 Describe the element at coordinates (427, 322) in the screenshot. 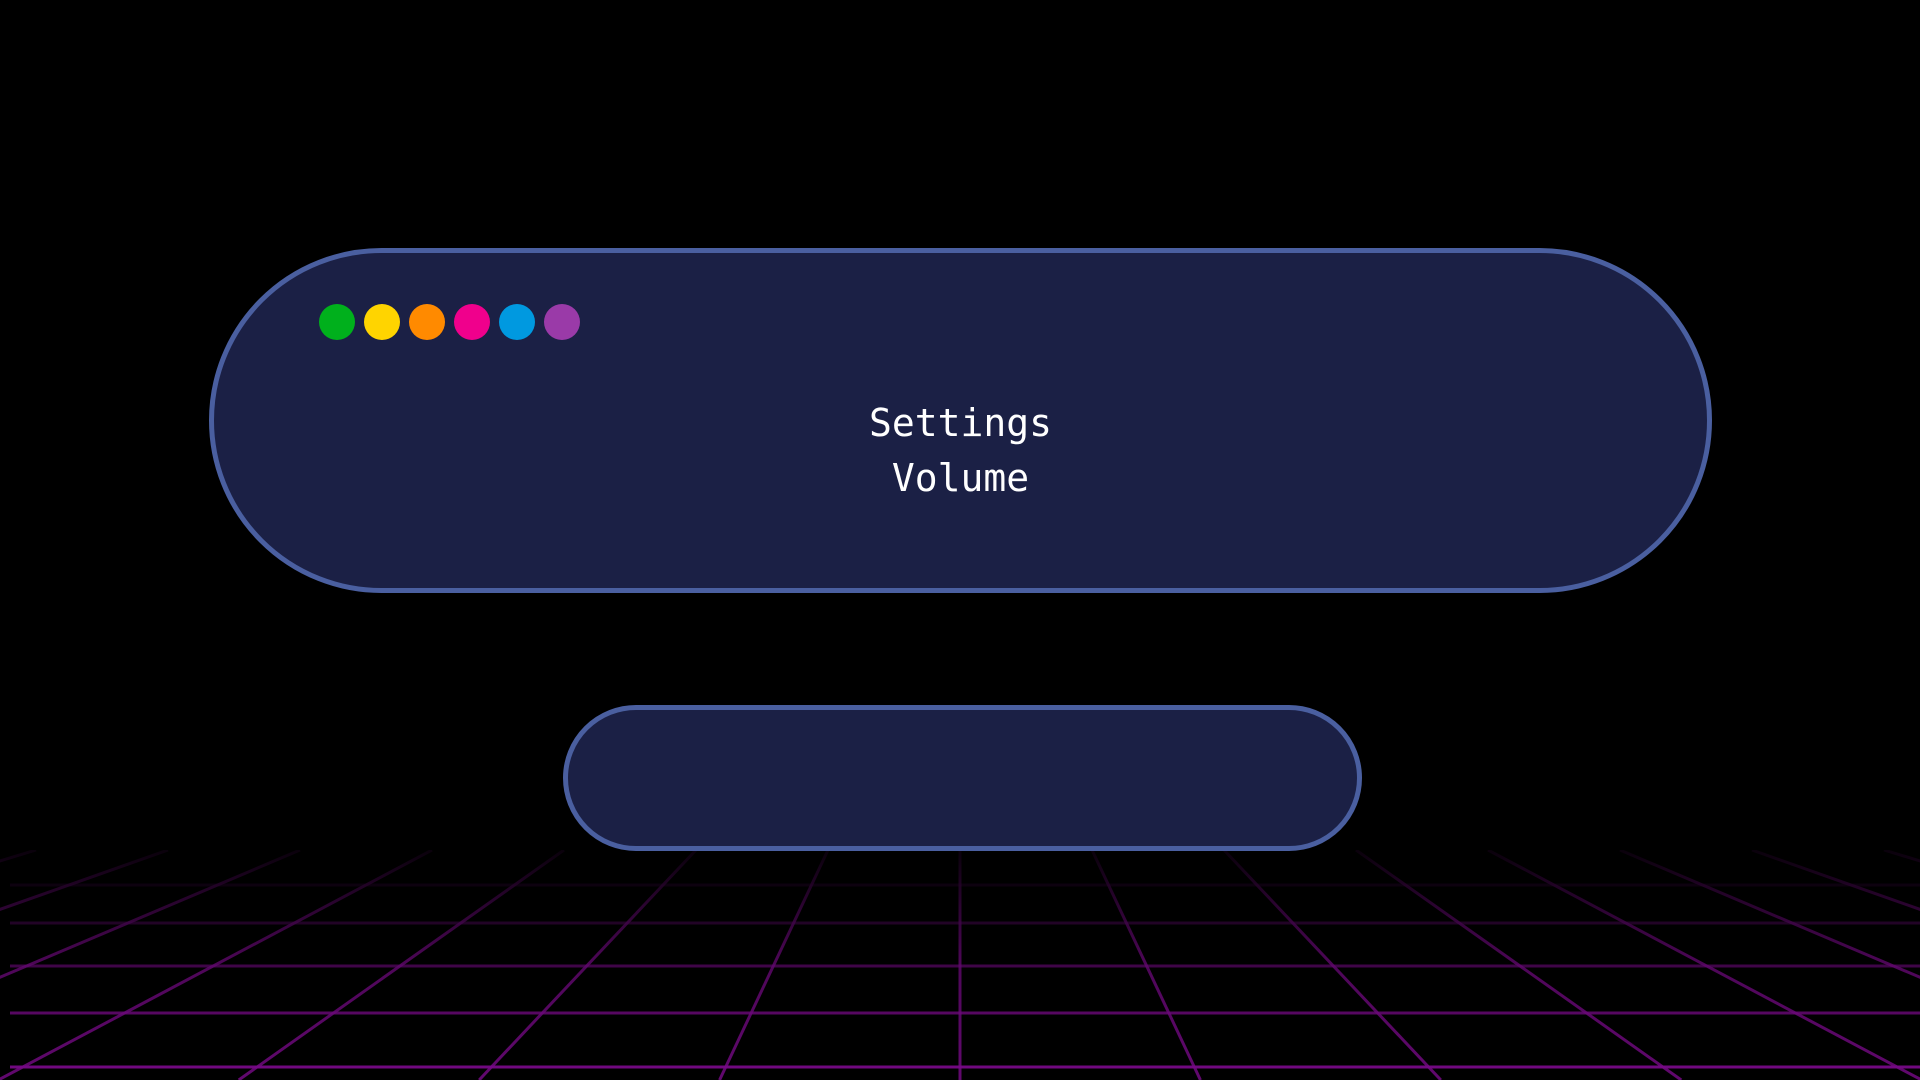

I see `orange-dot-icon` at that location.